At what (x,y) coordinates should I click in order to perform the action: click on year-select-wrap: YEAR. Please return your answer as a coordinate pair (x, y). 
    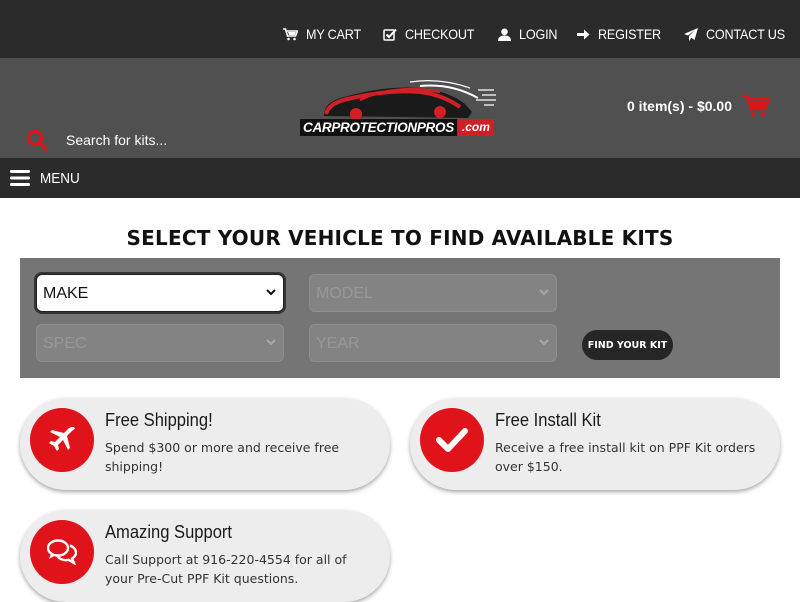
    Looking at the image, I should click on (433, 343).